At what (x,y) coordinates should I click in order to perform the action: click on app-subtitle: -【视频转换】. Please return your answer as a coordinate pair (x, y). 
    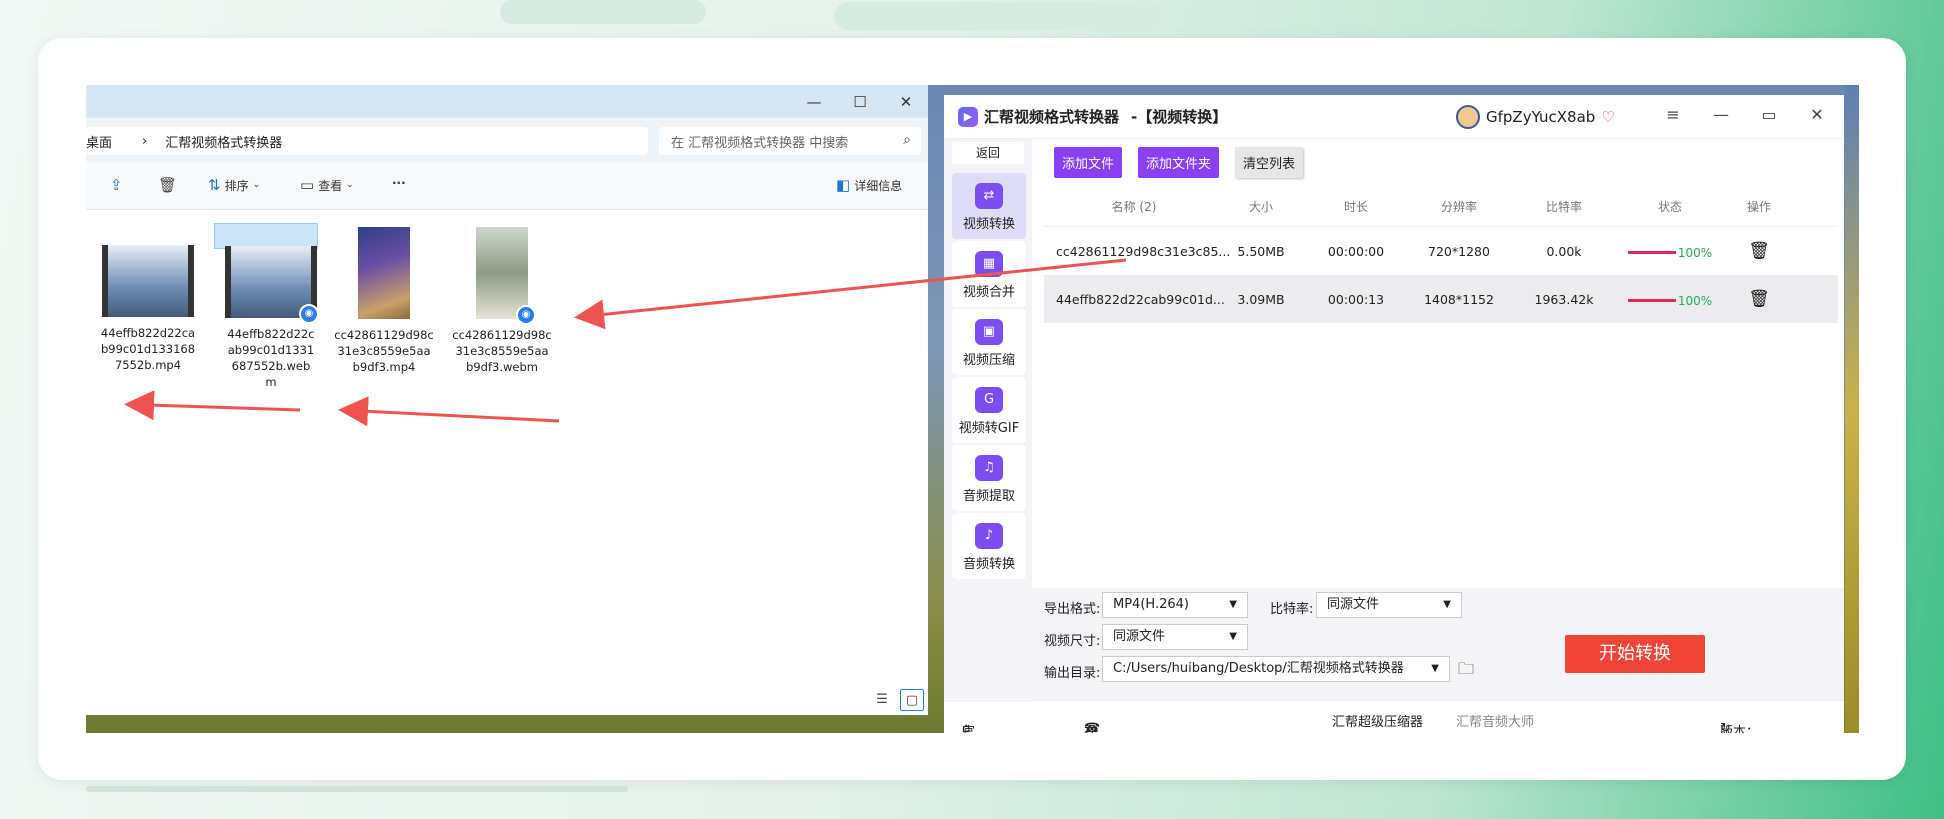
    Looking at the image, I should click on (1179, 117).